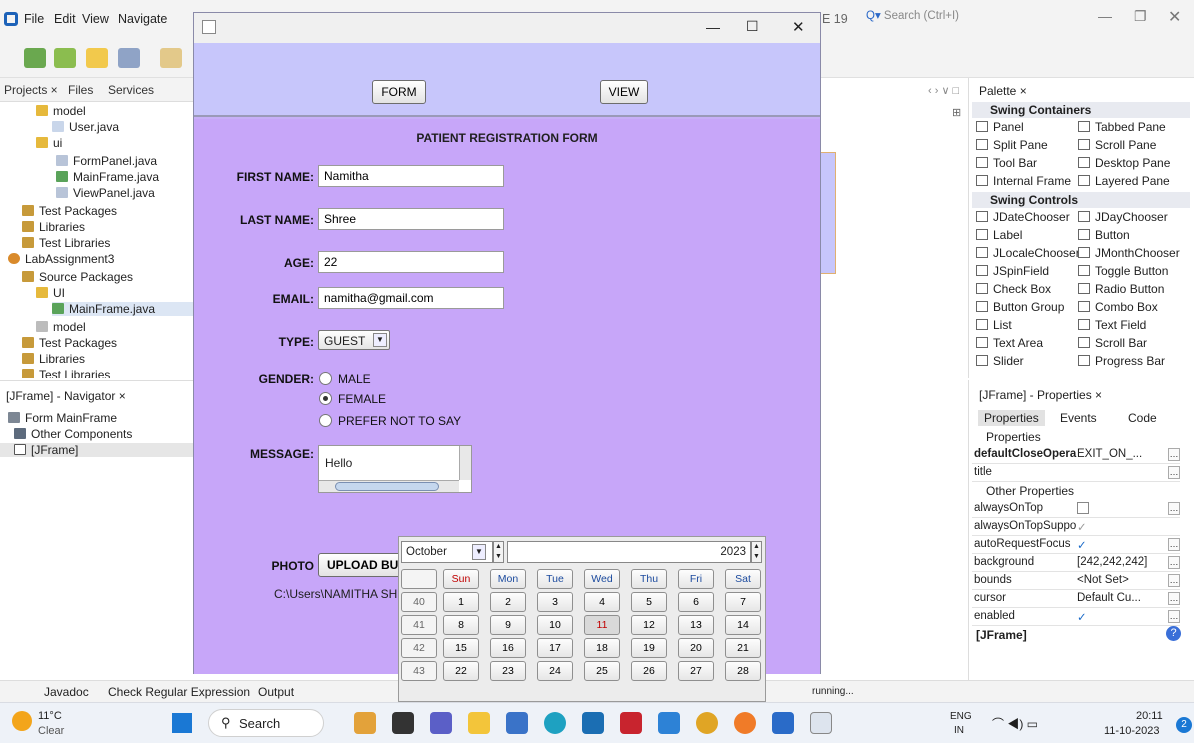 This screenshot has height=743, width=1194. Describe the element at coordinates (555, 723) in the screenshot. I see `edge-icon` at that location.